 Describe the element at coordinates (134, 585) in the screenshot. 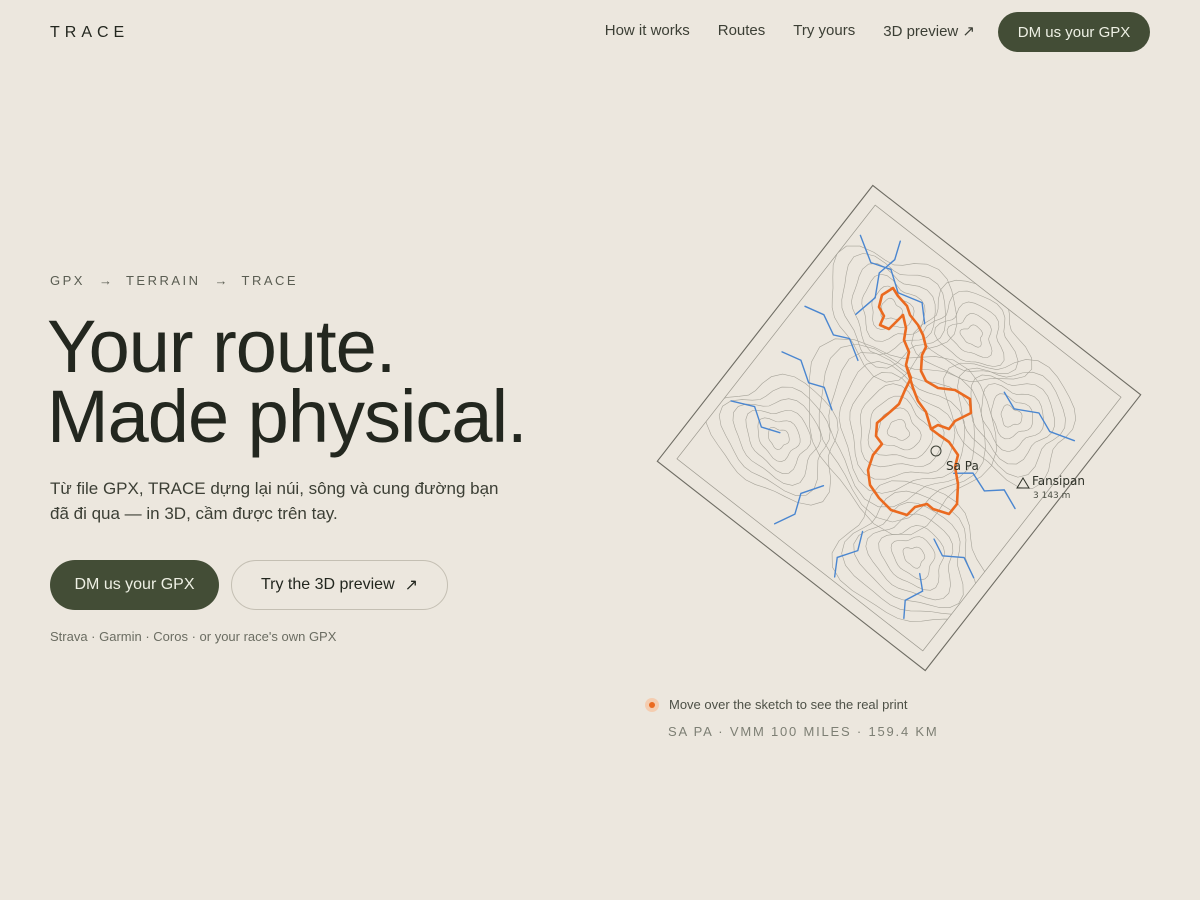

I see `dm-gpx-button: DM us your GPX` at that location.